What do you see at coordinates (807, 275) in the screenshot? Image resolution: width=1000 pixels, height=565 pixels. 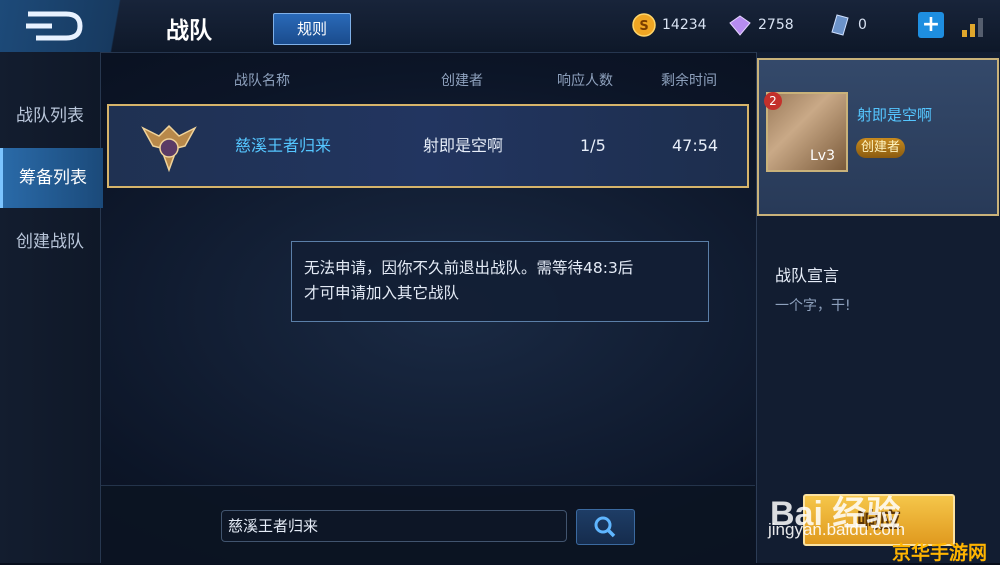 I see `declaration-title: 战队宣言` at bounding box center [807, 275].